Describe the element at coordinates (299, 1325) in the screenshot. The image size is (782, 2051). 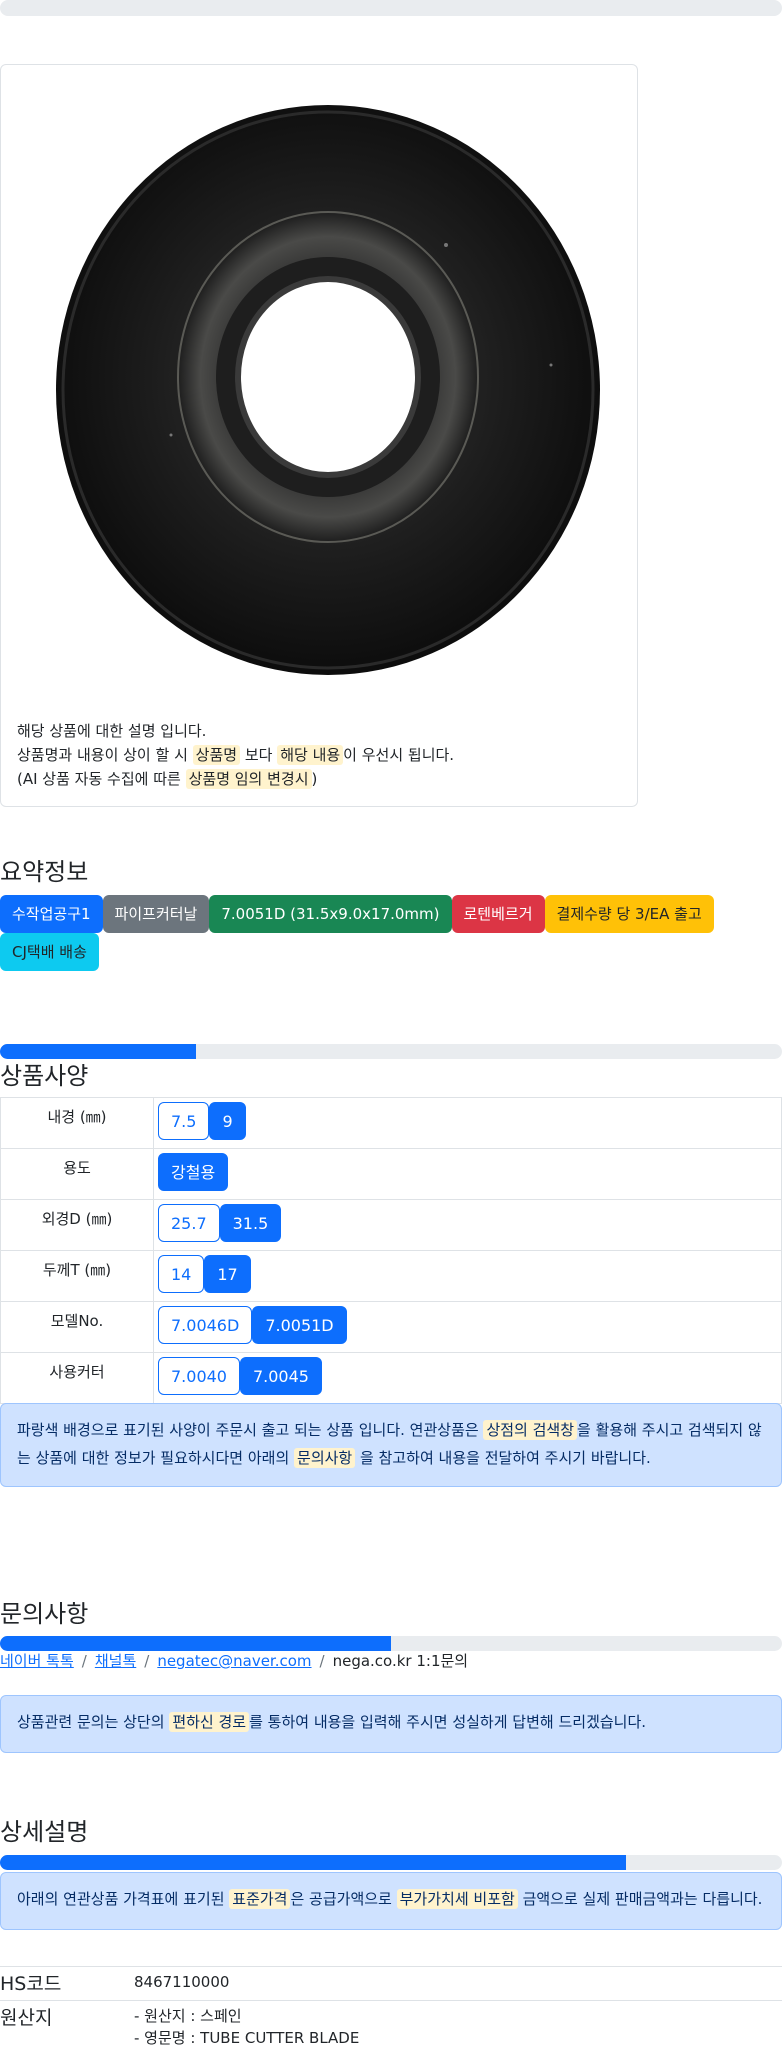
I see `spec-option-button: 7.0051D` at that location.